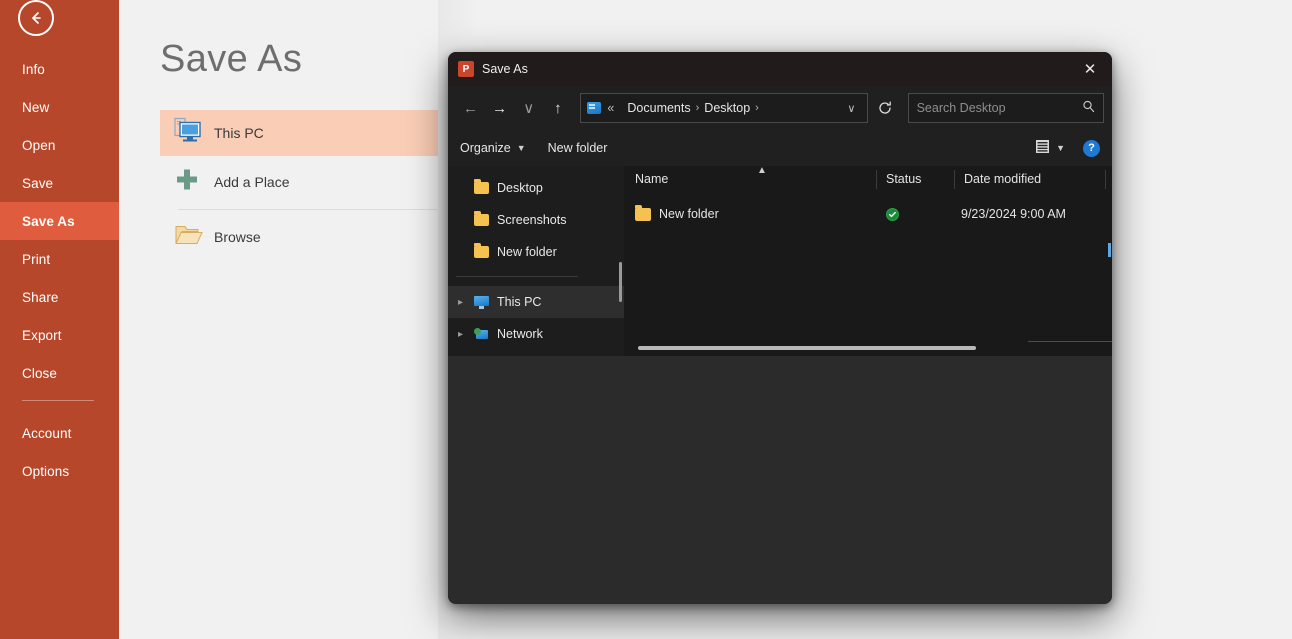 This screenshot has height=639, width=1292. What do you see at coordinates (532, 220) in the screenshot?
I see `tree-item-label: Screenshots` at bounding box center [532, 220].